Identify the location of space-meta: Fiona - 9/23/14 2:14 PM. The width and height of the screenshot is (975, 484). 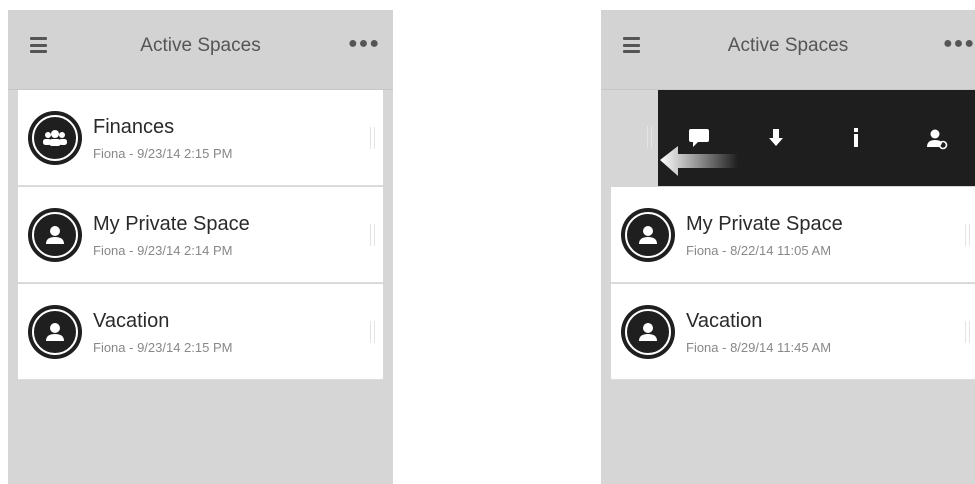
(163, 250).